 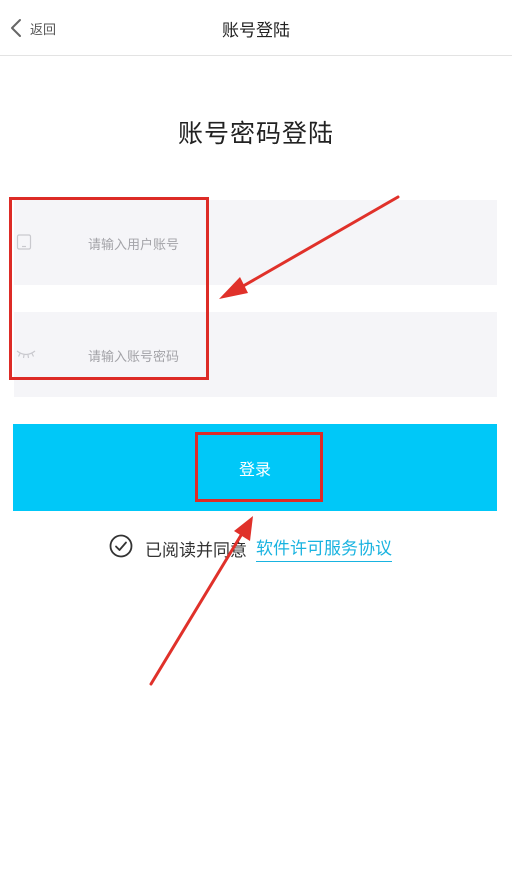 What do you see at coordinates (250, 548) in the screenshot?
I see `agreement-row: 已阅读并同意 软件许可服务协议` at bounding box center [250, 548].